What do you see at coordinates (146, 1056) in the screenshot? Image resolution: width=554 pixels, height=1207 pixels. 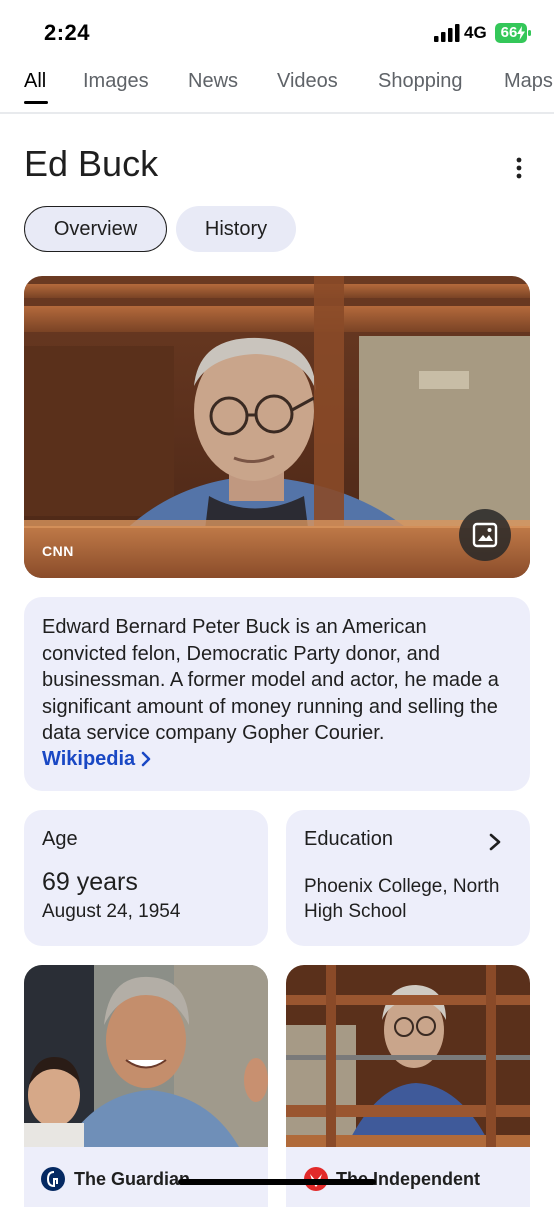 I see `news-image-guardian` at bounding box center [146, 1056].